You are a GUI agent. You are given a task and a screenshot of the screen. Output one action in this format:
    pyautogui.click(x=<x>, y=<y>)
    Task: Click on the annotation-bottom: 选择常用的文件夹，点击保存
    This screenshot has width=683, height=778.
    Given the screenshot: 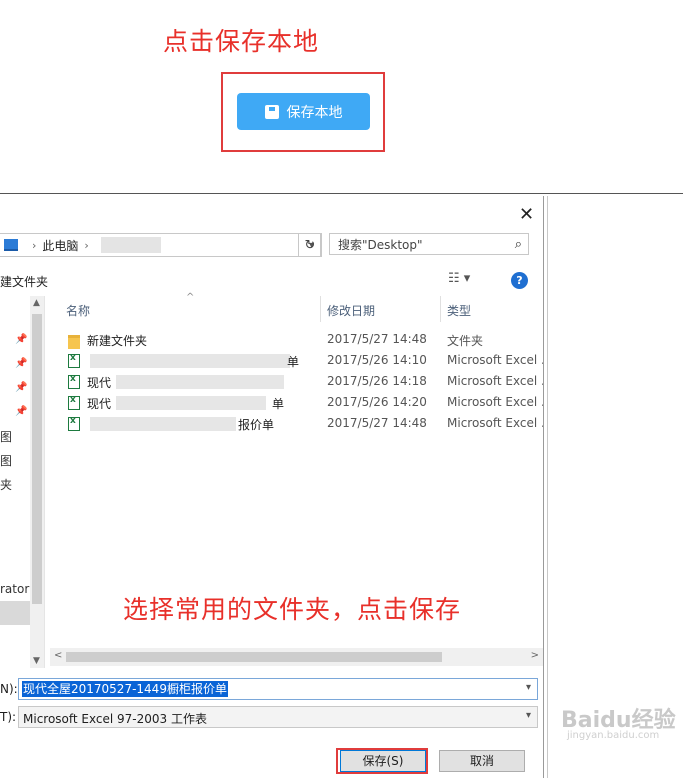 What is the action you would take?
    pyautogui.click(x=292, y=609)
    